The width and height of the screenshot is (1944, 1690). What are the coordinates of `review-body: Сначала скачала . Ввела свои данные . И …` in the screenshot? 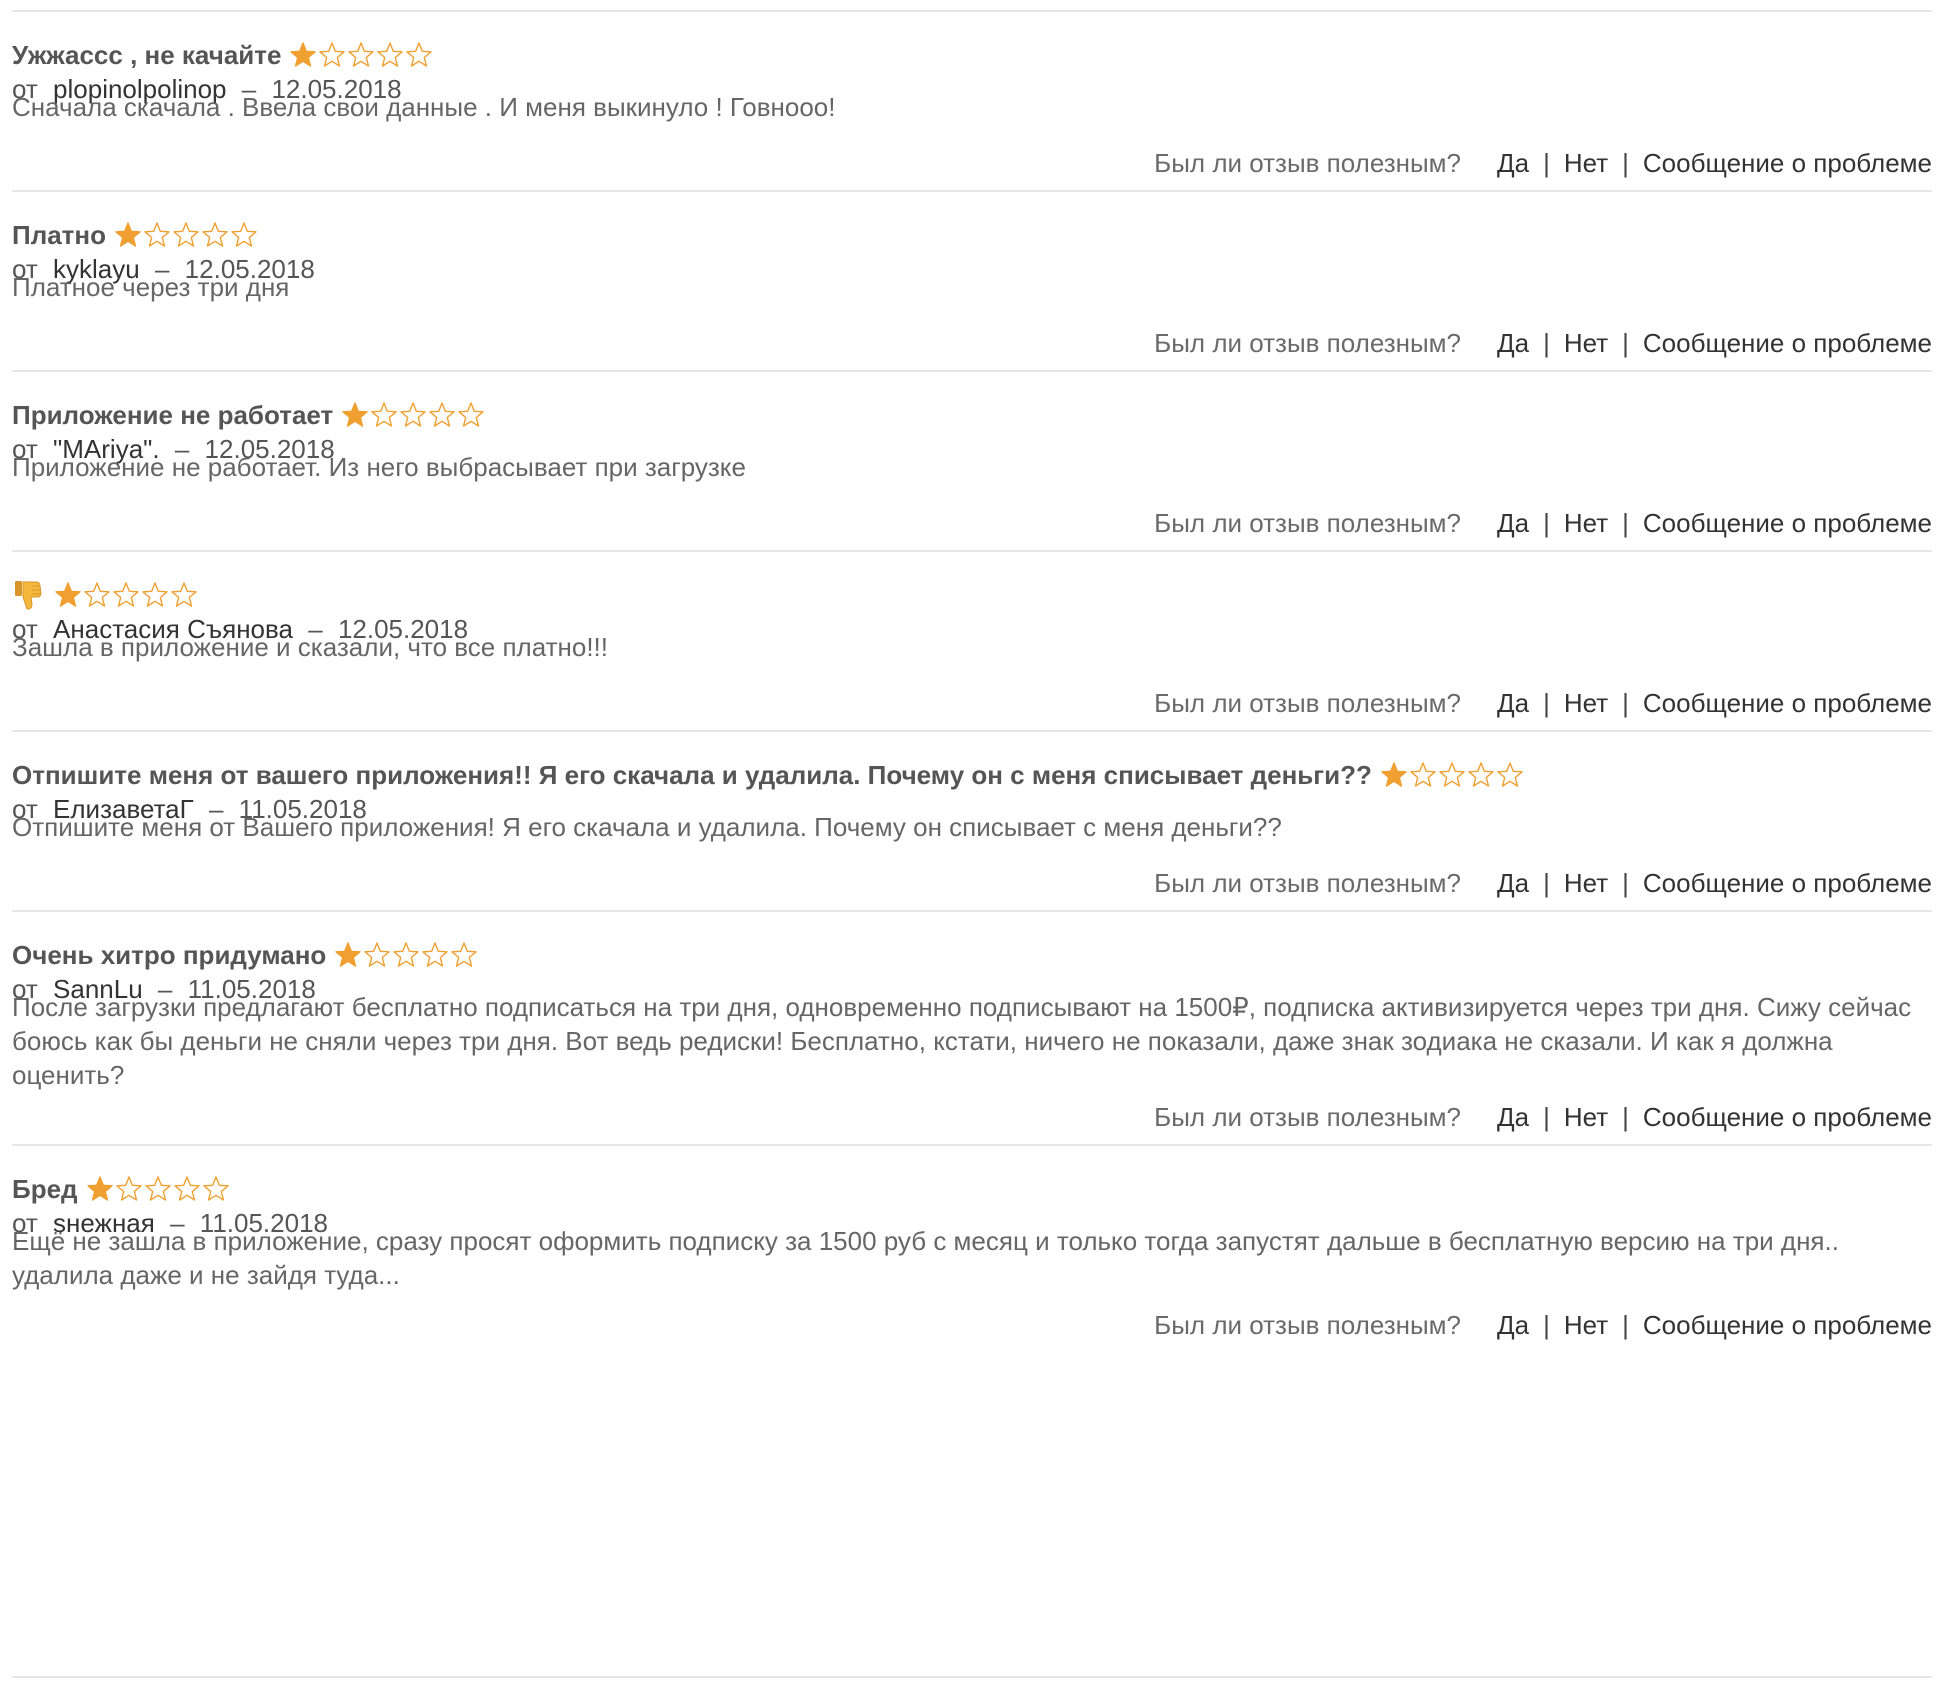 It's located at (424, 107).